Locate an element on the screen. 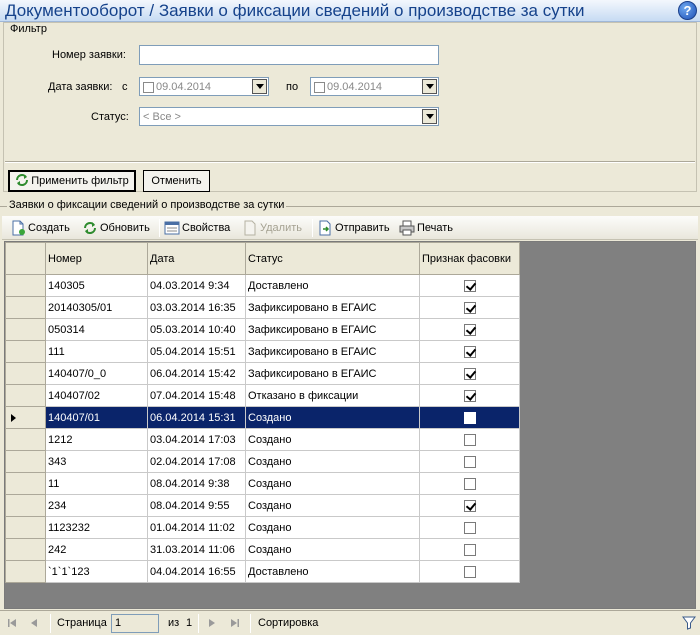  apply-filter-button: Применить фильтр is located at coordinates (72, 181).